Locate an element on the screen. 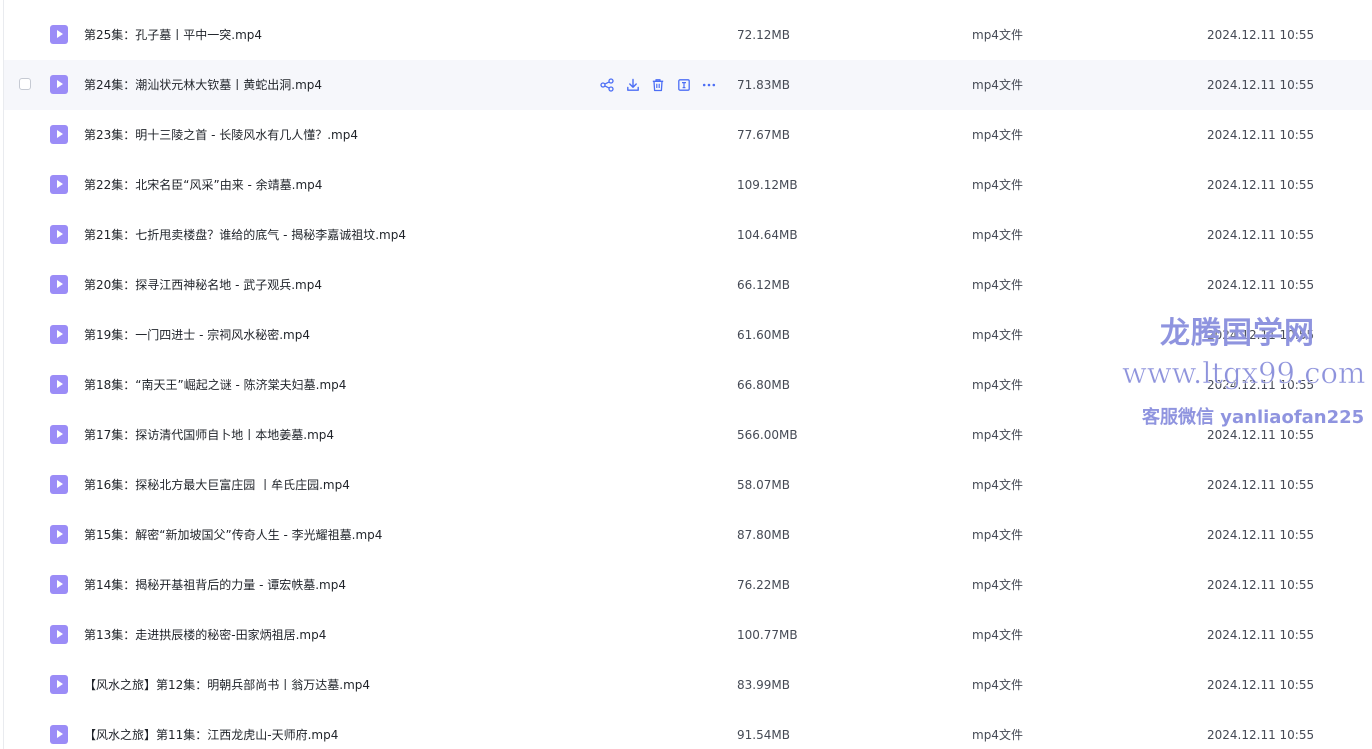  file-size: 71.83MB is located at coordinates (763, 85).